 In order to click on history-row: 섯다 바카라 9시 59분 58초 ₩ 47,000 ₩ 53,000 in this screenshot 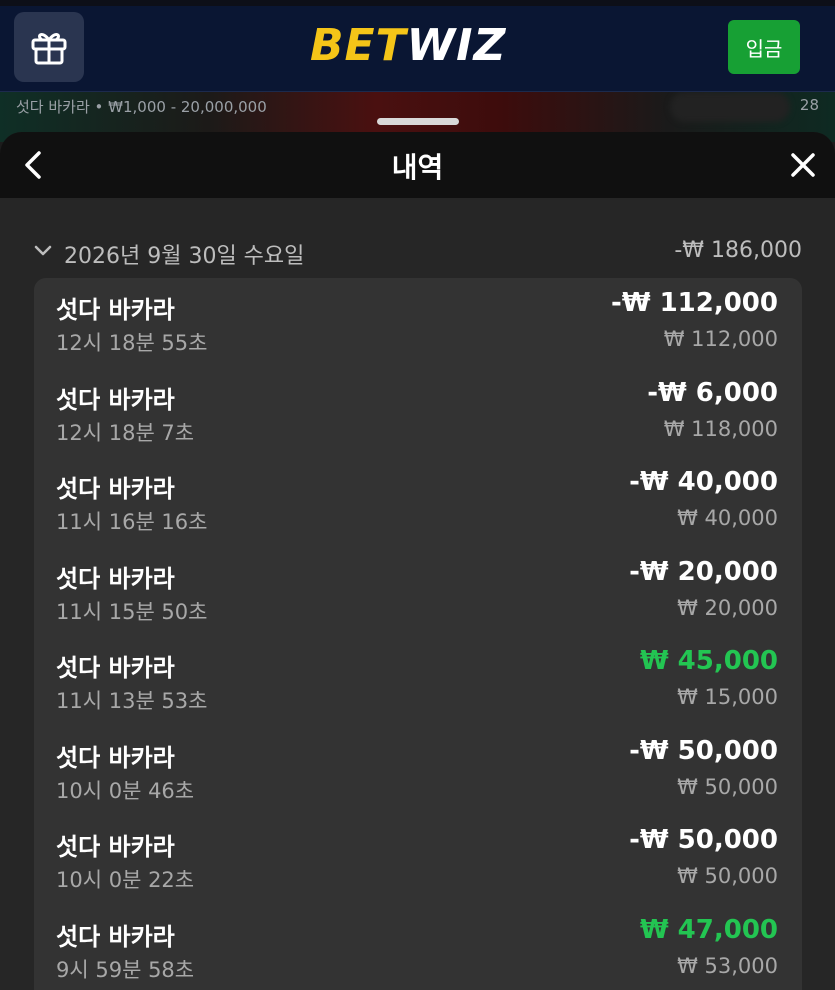, I will do `click(418, 947)`.